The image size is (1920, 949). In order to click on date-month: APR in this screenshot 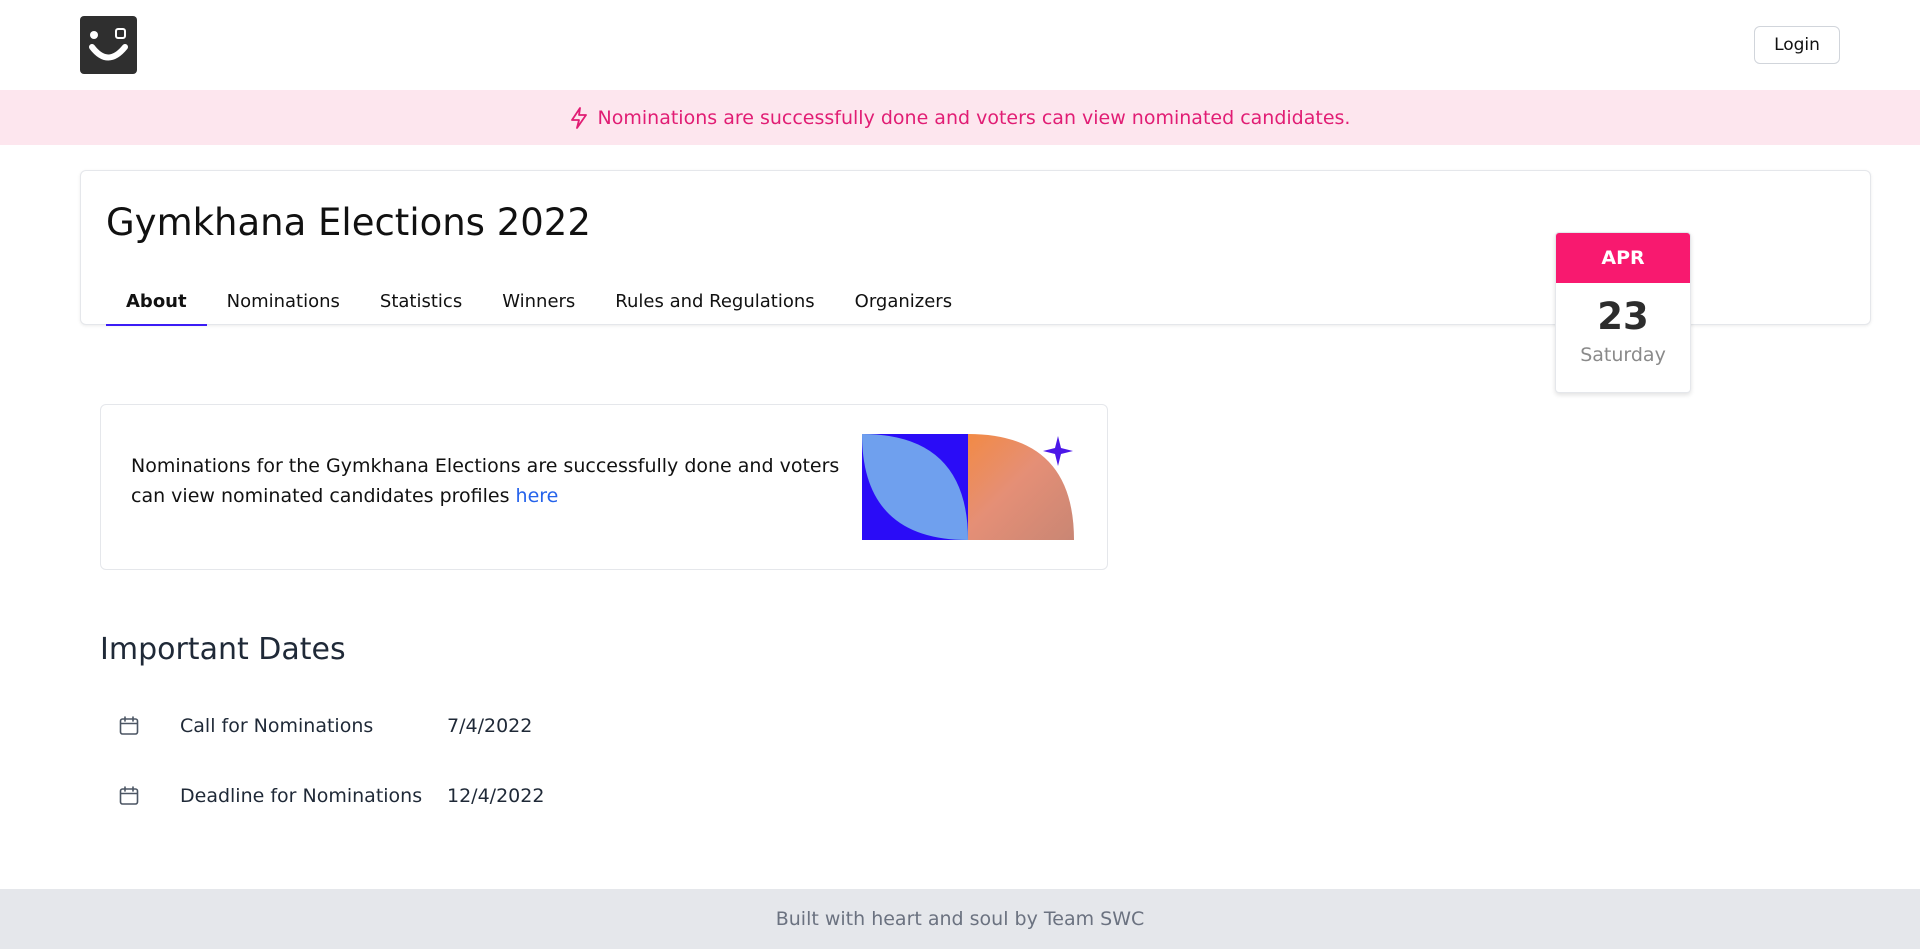, I will do `click(1623, 258)`.